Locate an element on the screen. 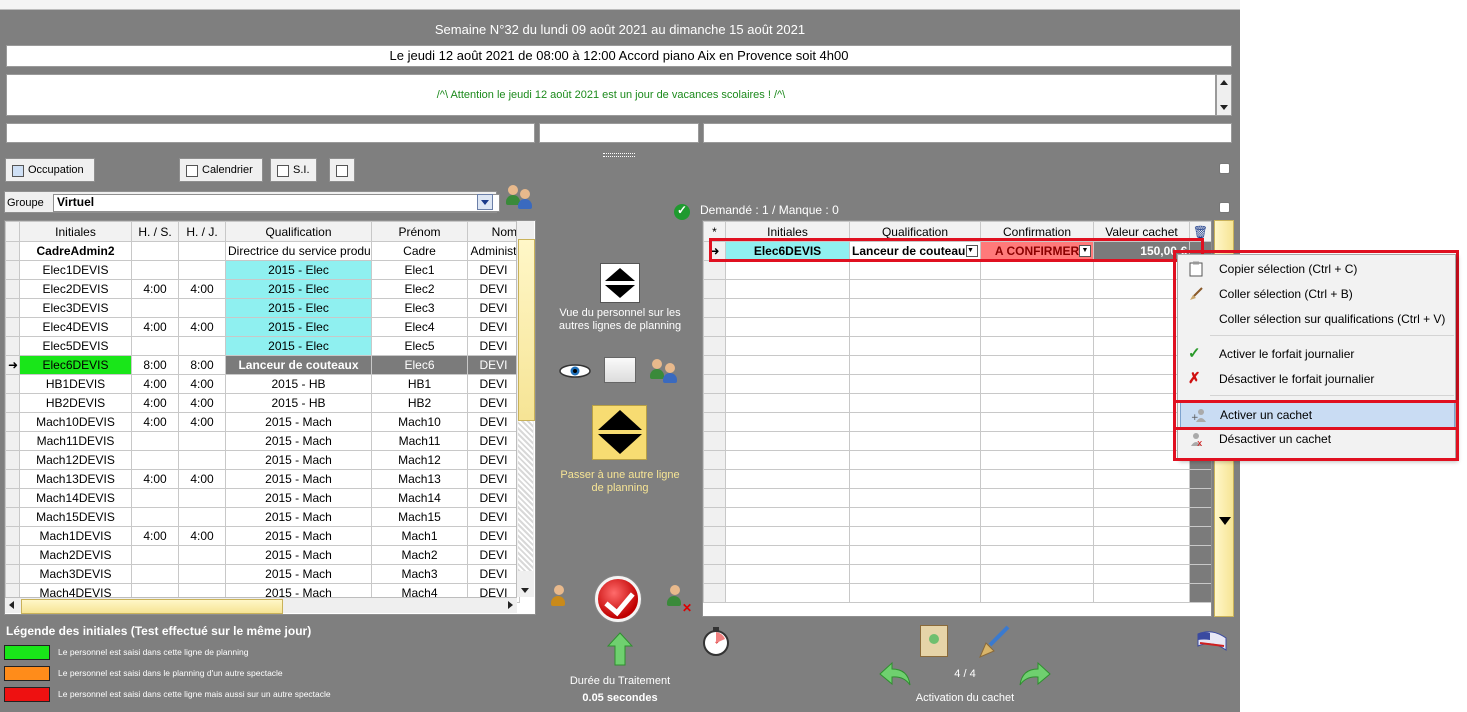  cell-initiales: CadreAdmin2 is located at coordinates (75, 251).